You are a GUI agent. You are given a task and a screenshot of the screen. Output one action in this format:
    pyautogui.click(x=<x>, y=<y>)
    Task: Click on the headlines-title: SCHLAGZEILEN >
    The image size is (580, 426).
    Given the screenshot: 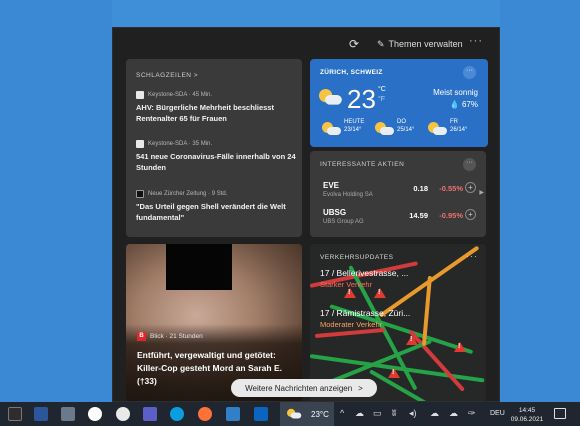 What is the action you would take?
    pyautogui.click(x=167, y=75)
    